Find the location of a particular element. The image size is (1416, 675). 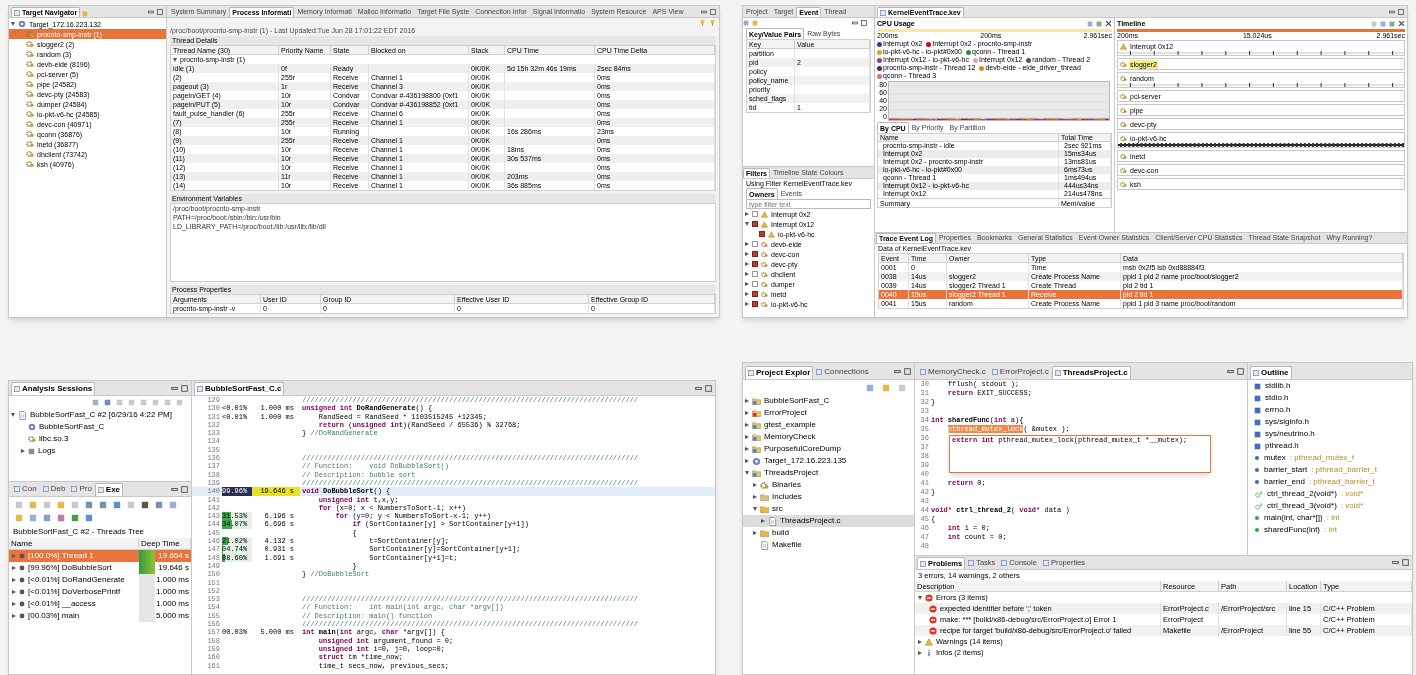

tree-item: Makefile is located at coordinates (828, 545).